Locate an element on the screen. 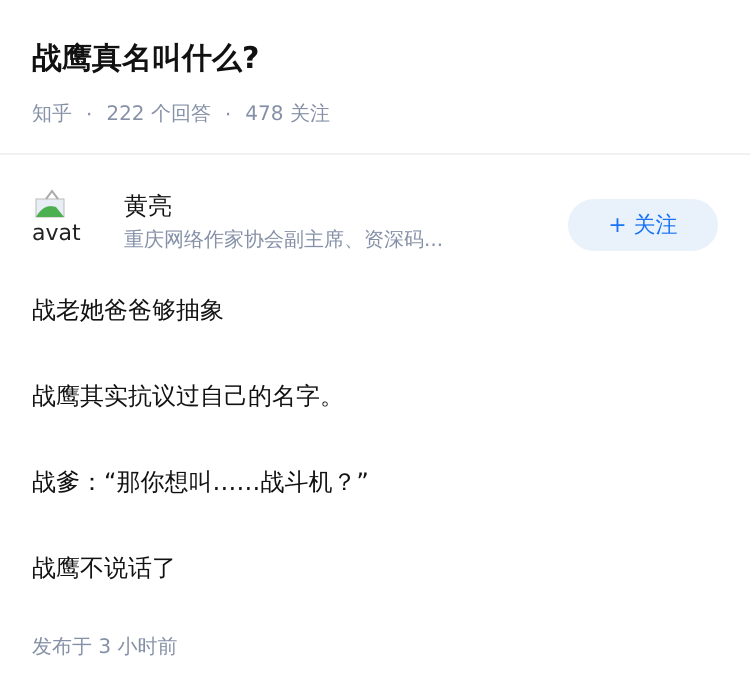  follow-button: + 关注 is located at coordinates (643, 225).